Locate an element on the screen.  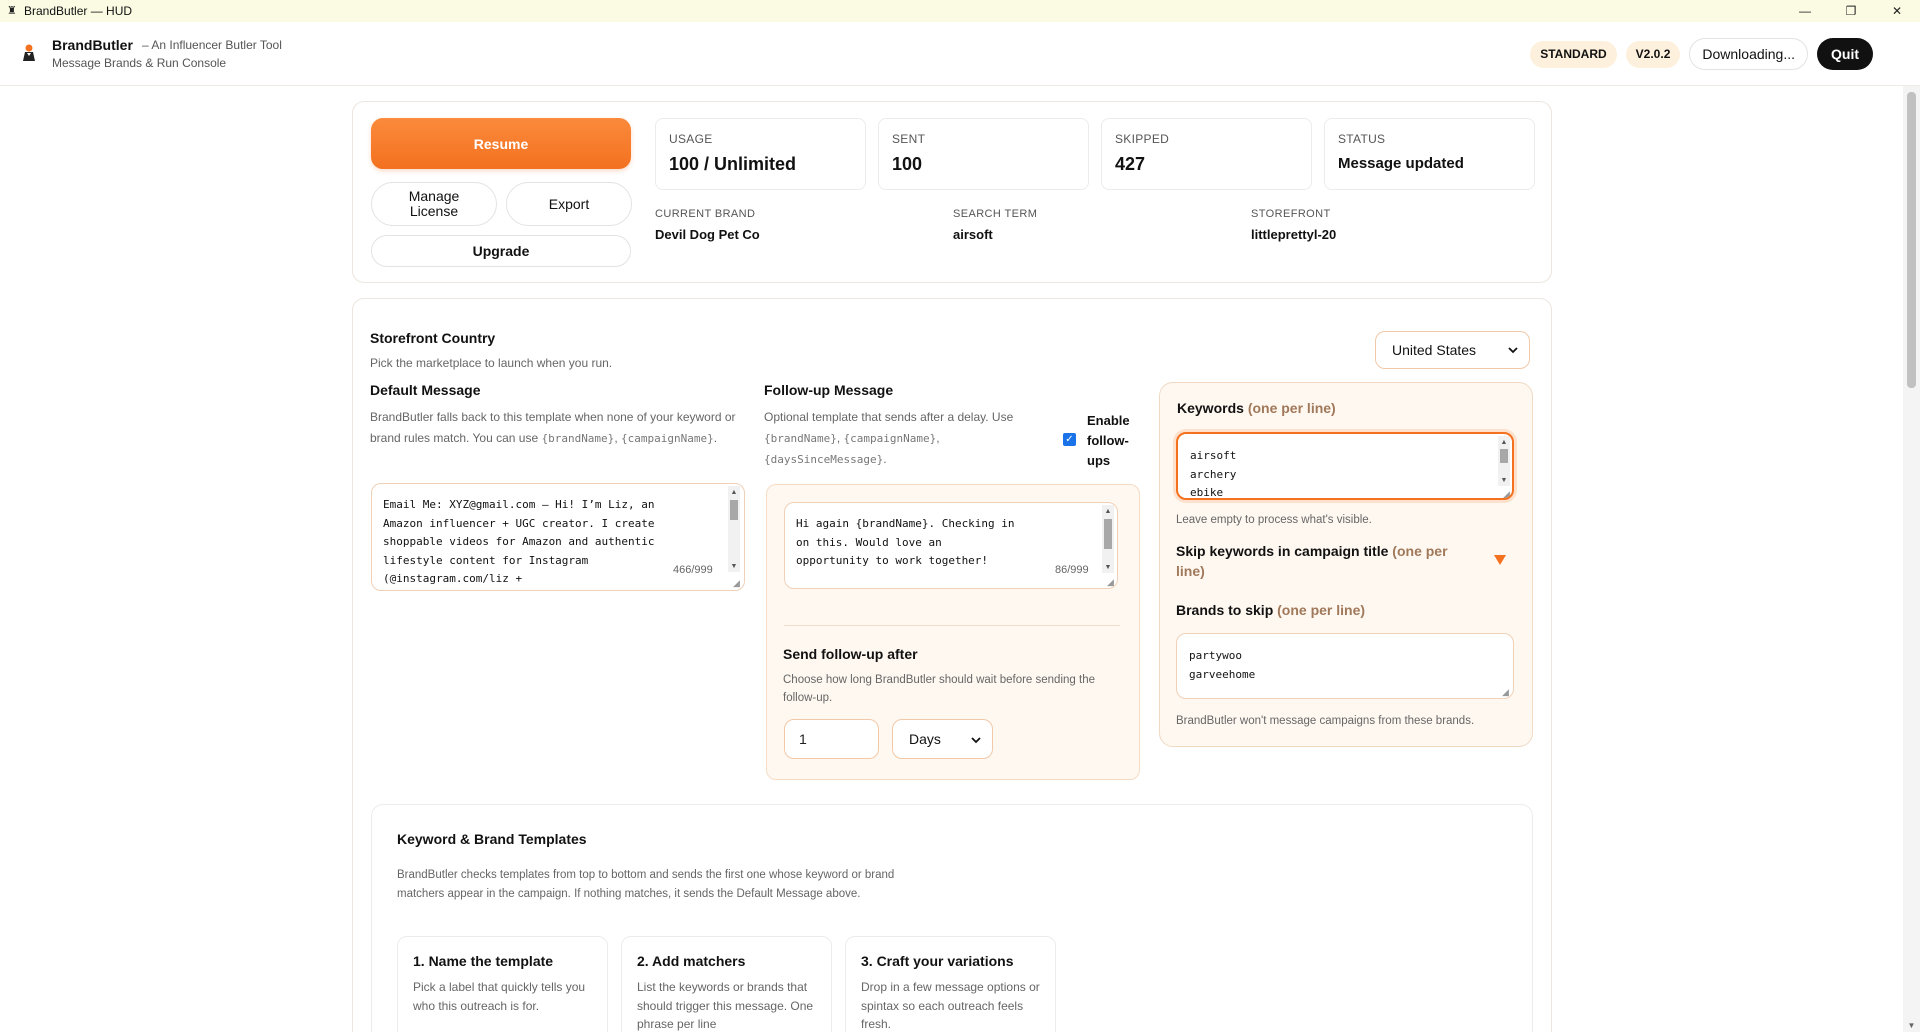
meta-label: SEARCH TERM is located at coordinates (995, 214).